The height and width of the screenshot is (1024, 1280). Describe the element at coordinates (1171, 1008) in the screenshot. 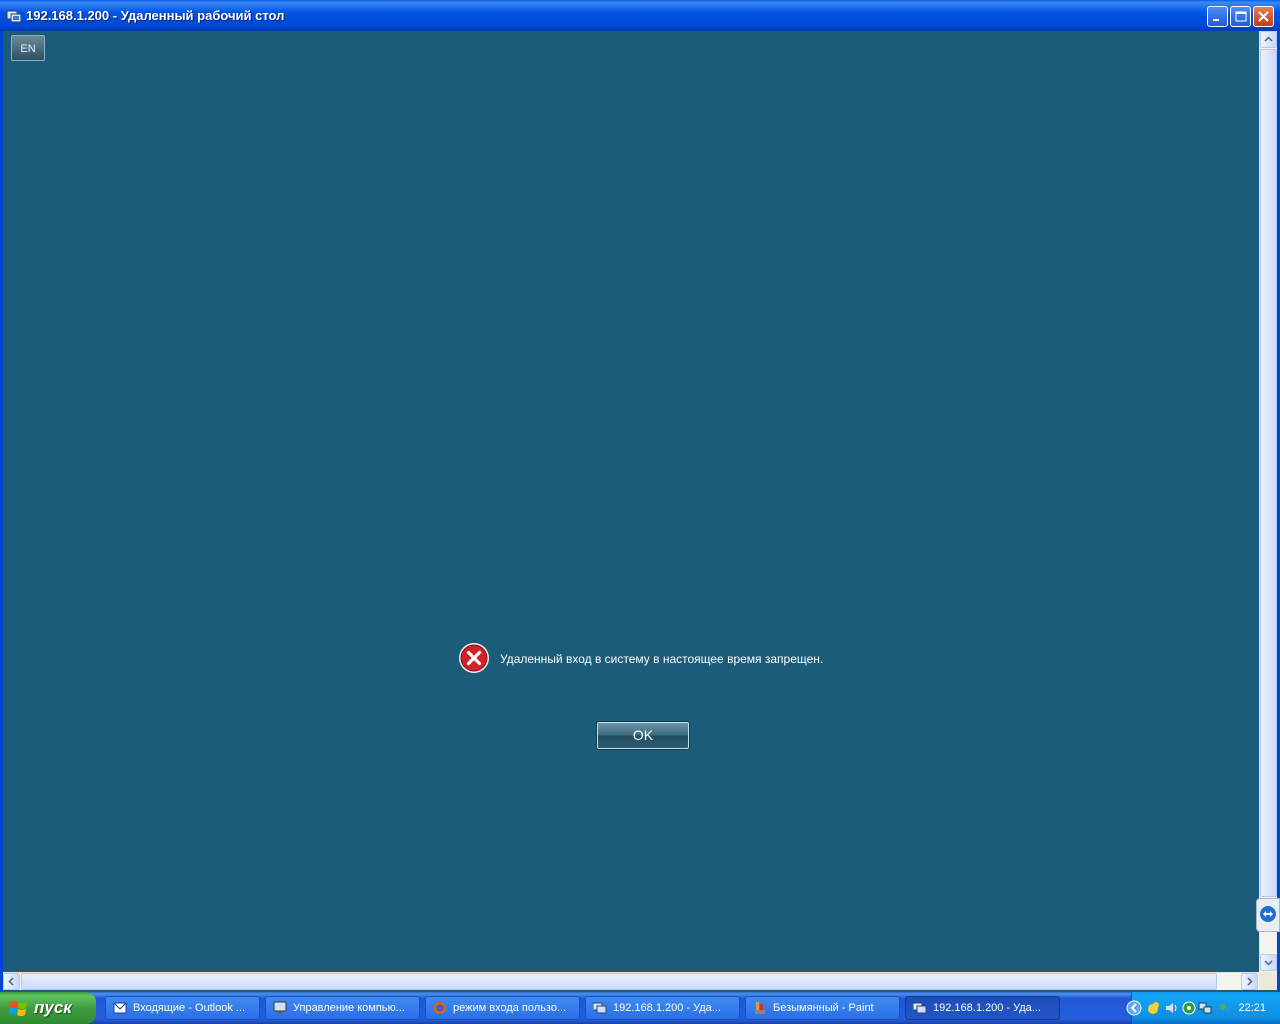

I see `volume-icon` at that location.